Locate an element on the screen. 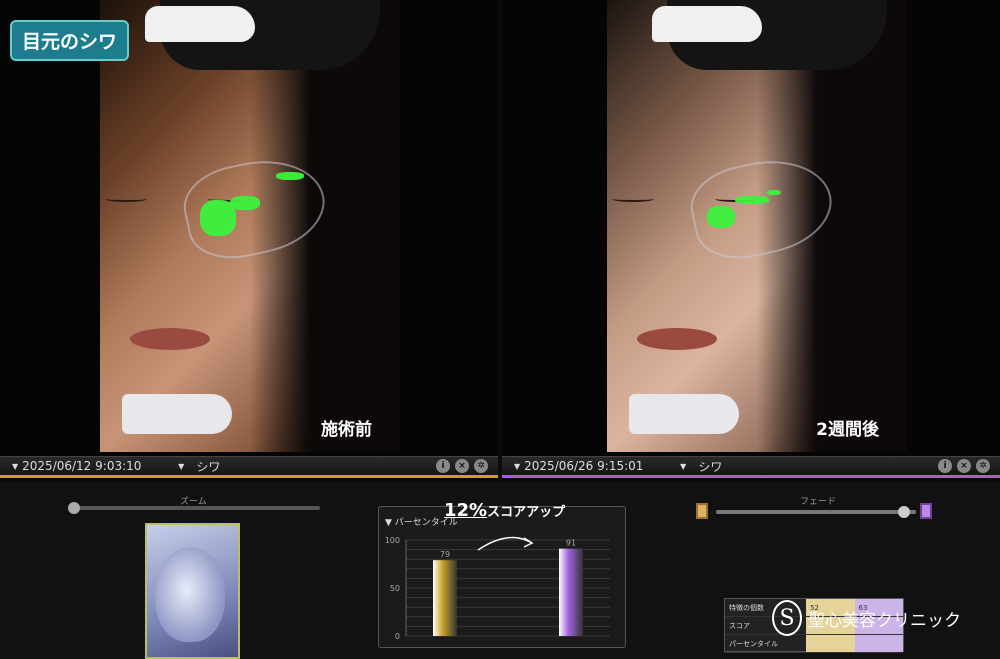 This screenshot has width=1000, height=659. score-suffix: スコアアップ is located at coordinates (526, 512).